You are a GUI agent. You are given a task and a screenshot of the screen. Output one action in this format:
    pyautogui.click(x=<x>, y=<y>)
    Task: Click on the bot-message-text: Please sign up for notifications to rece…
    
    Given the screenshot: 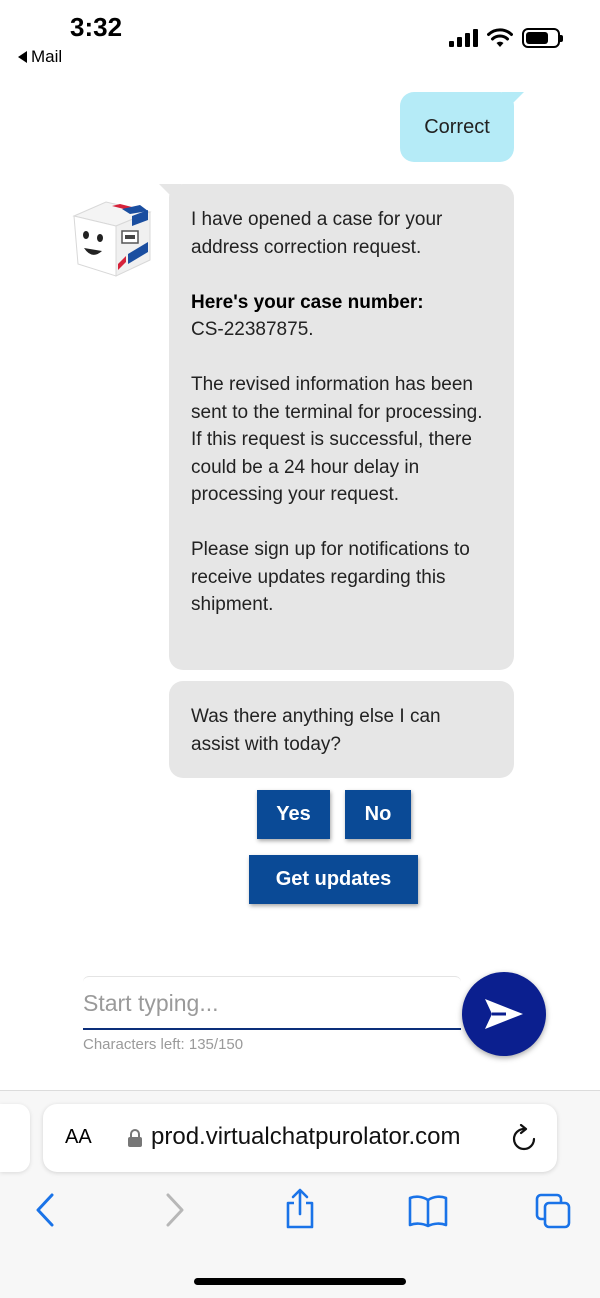 What is the action you would take?
    pyautogui.click(x=330, y=577)
    